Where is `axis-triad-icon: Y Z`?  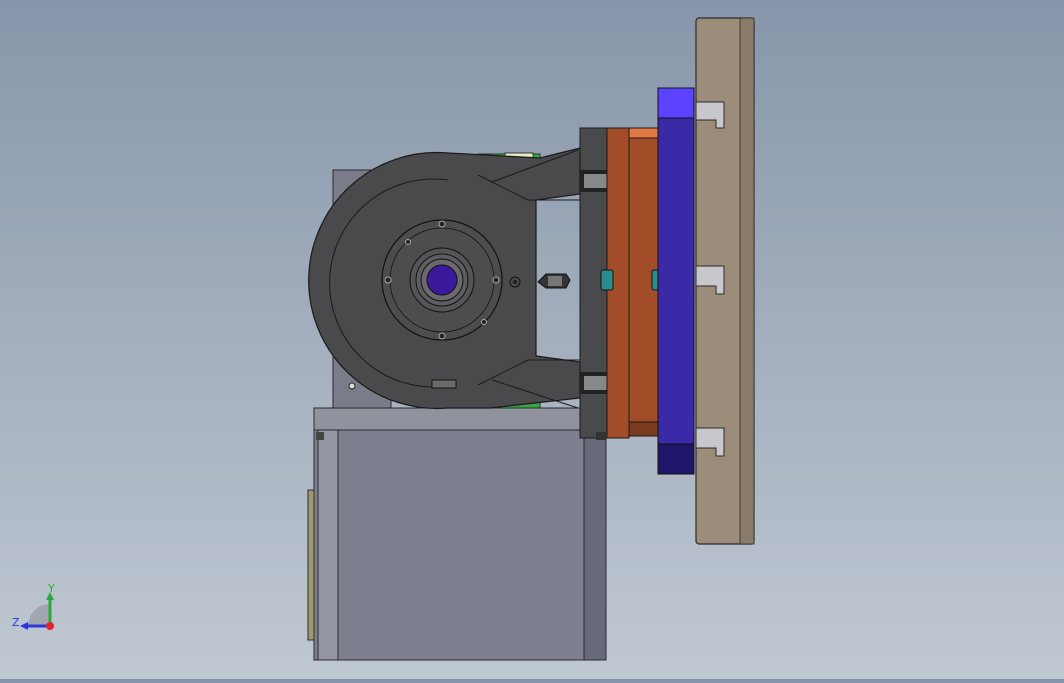
axis-triad-icon: Y Z is located at coordinates (33, 606).